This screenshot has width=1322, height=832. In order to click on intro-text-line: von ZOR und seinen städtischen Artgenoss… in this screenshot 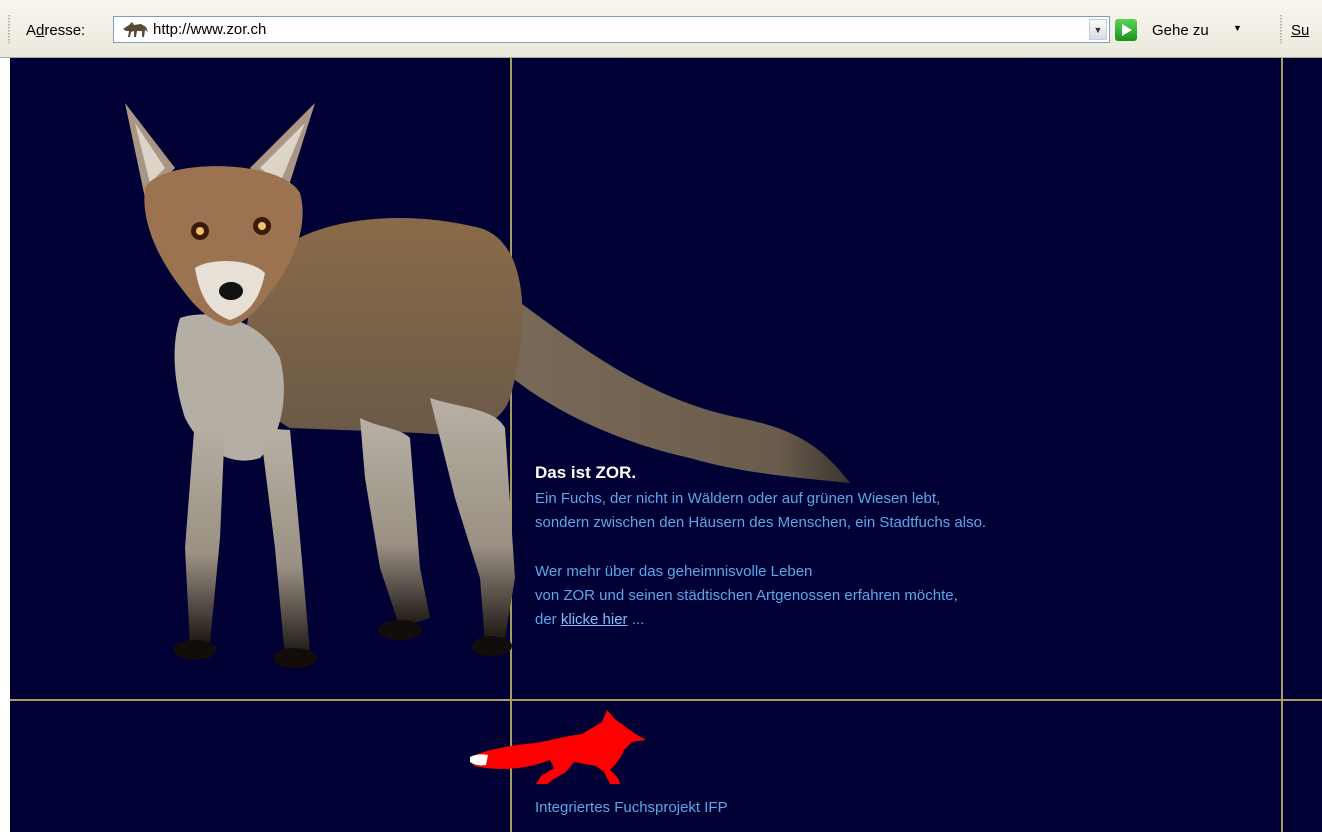, I will do `click(746, 595)`.